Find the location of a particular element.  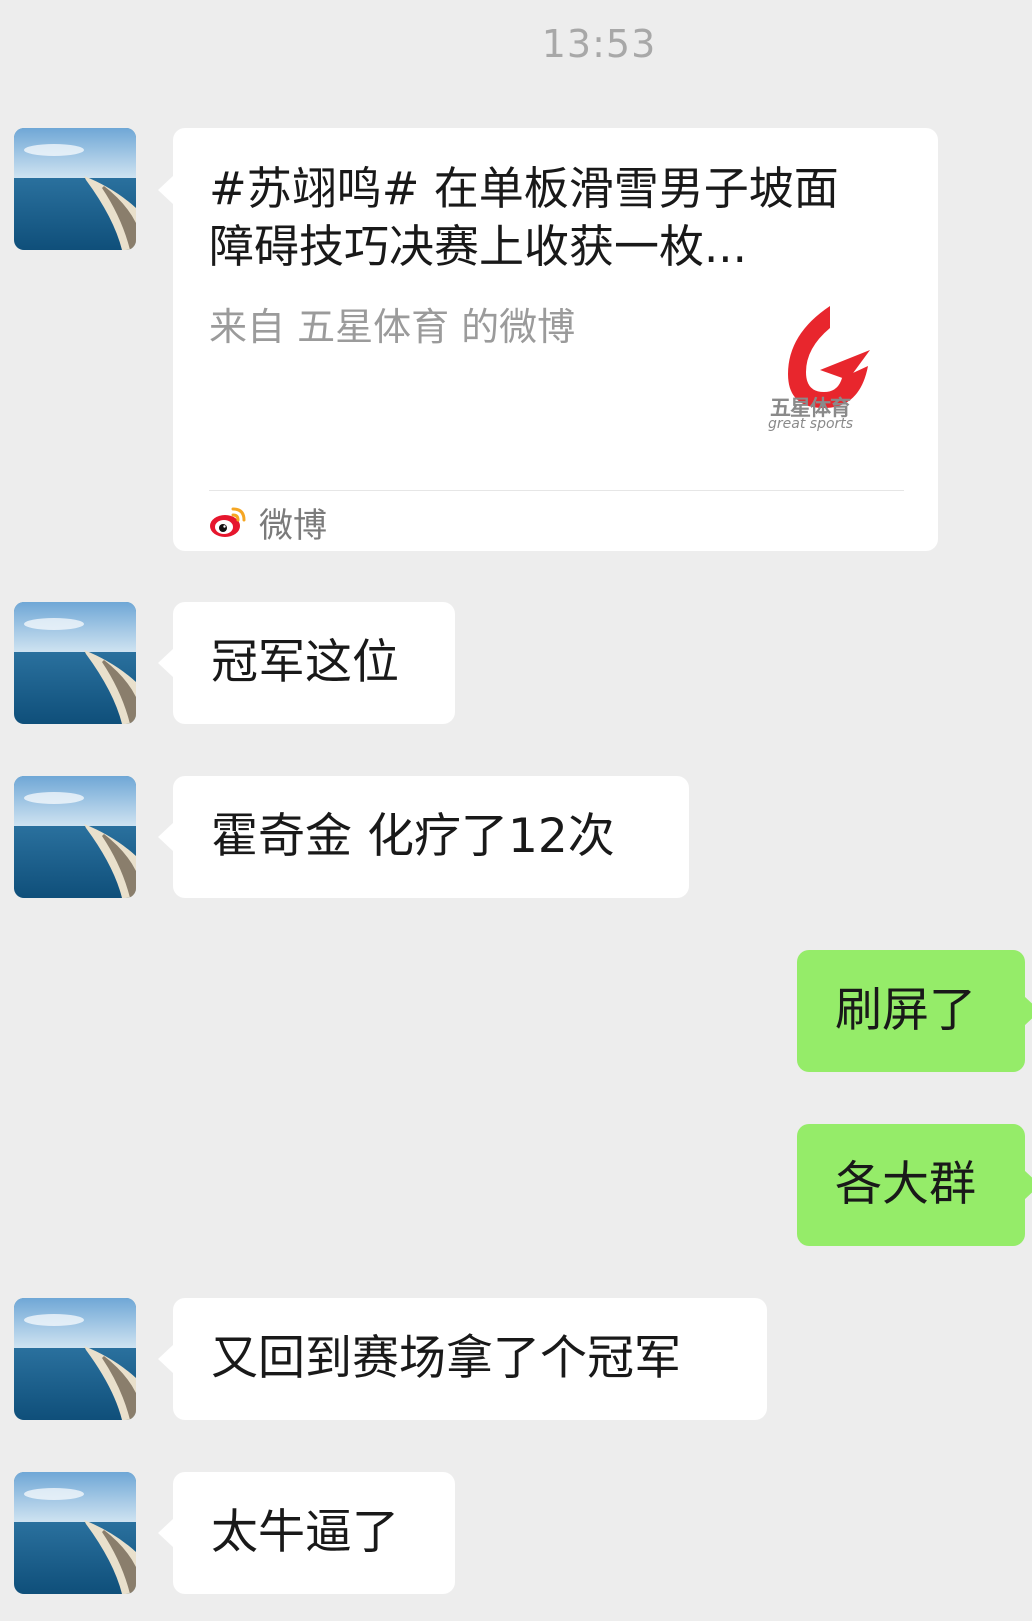

card-footer-label: 微博 is located at coordinates (293, 525).